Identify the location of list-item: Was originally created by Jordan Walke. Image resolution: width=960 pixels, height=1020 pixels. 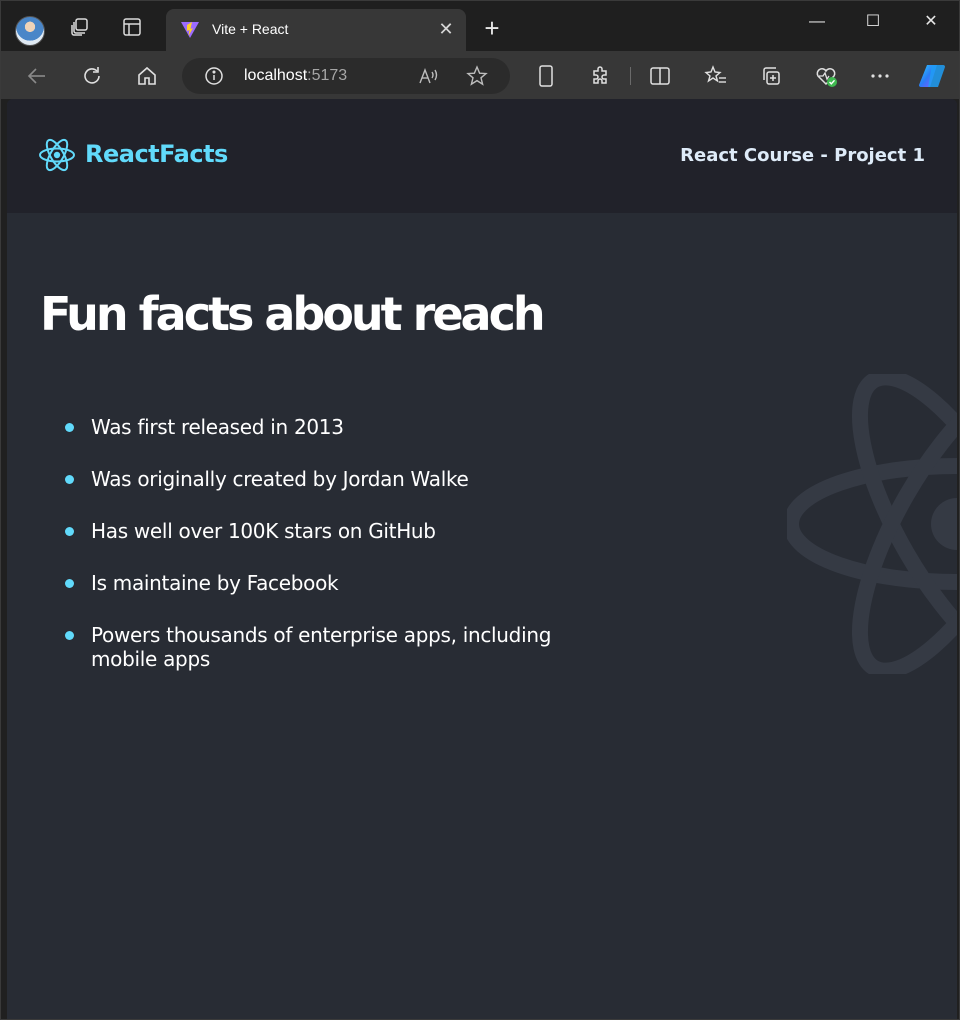
(325, 479).